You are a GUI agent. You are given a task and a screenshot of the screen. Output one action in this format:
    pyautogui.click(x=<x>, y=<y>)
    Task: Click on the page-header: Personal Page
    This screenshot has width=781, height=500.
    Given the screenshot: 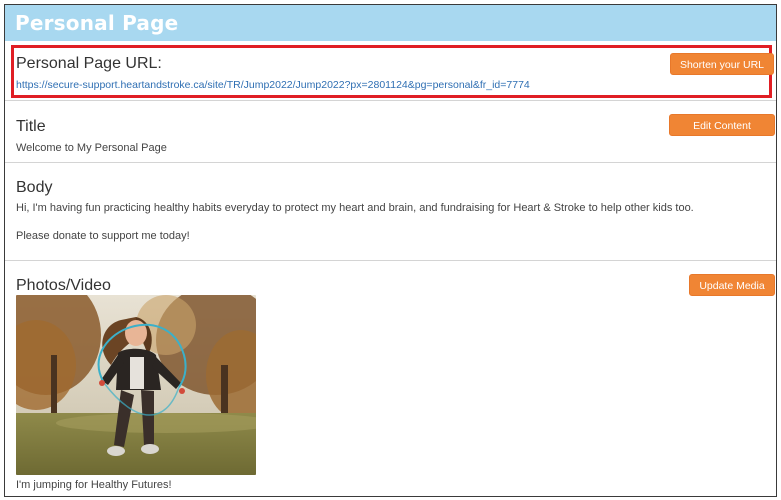 What is the action you would take?
    pyautogui.click(x=390, y=23)
    